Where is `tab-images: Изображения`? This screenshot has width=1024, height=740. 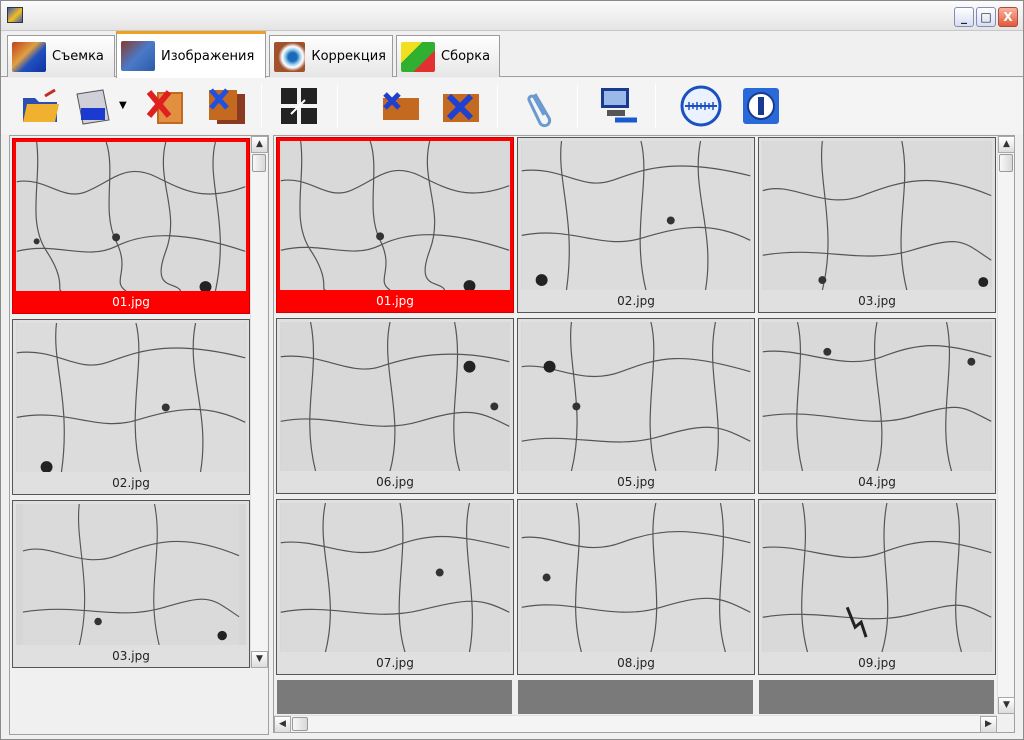
tab-images: Изображения is located at coordinates (191, 54).